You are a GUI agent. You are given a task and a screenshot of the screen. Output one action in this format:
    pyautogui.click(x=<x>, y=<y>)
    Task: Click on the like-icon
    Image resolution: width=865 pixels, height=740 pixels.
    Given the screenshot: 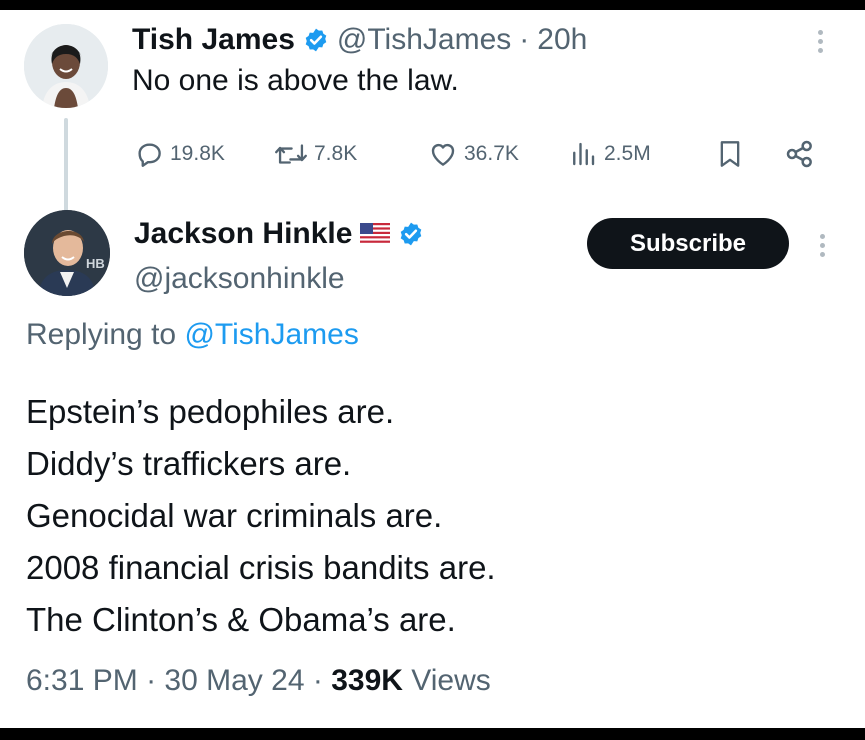 What is the action you would take?
    pyautogui.click(x=443, y=154)
    